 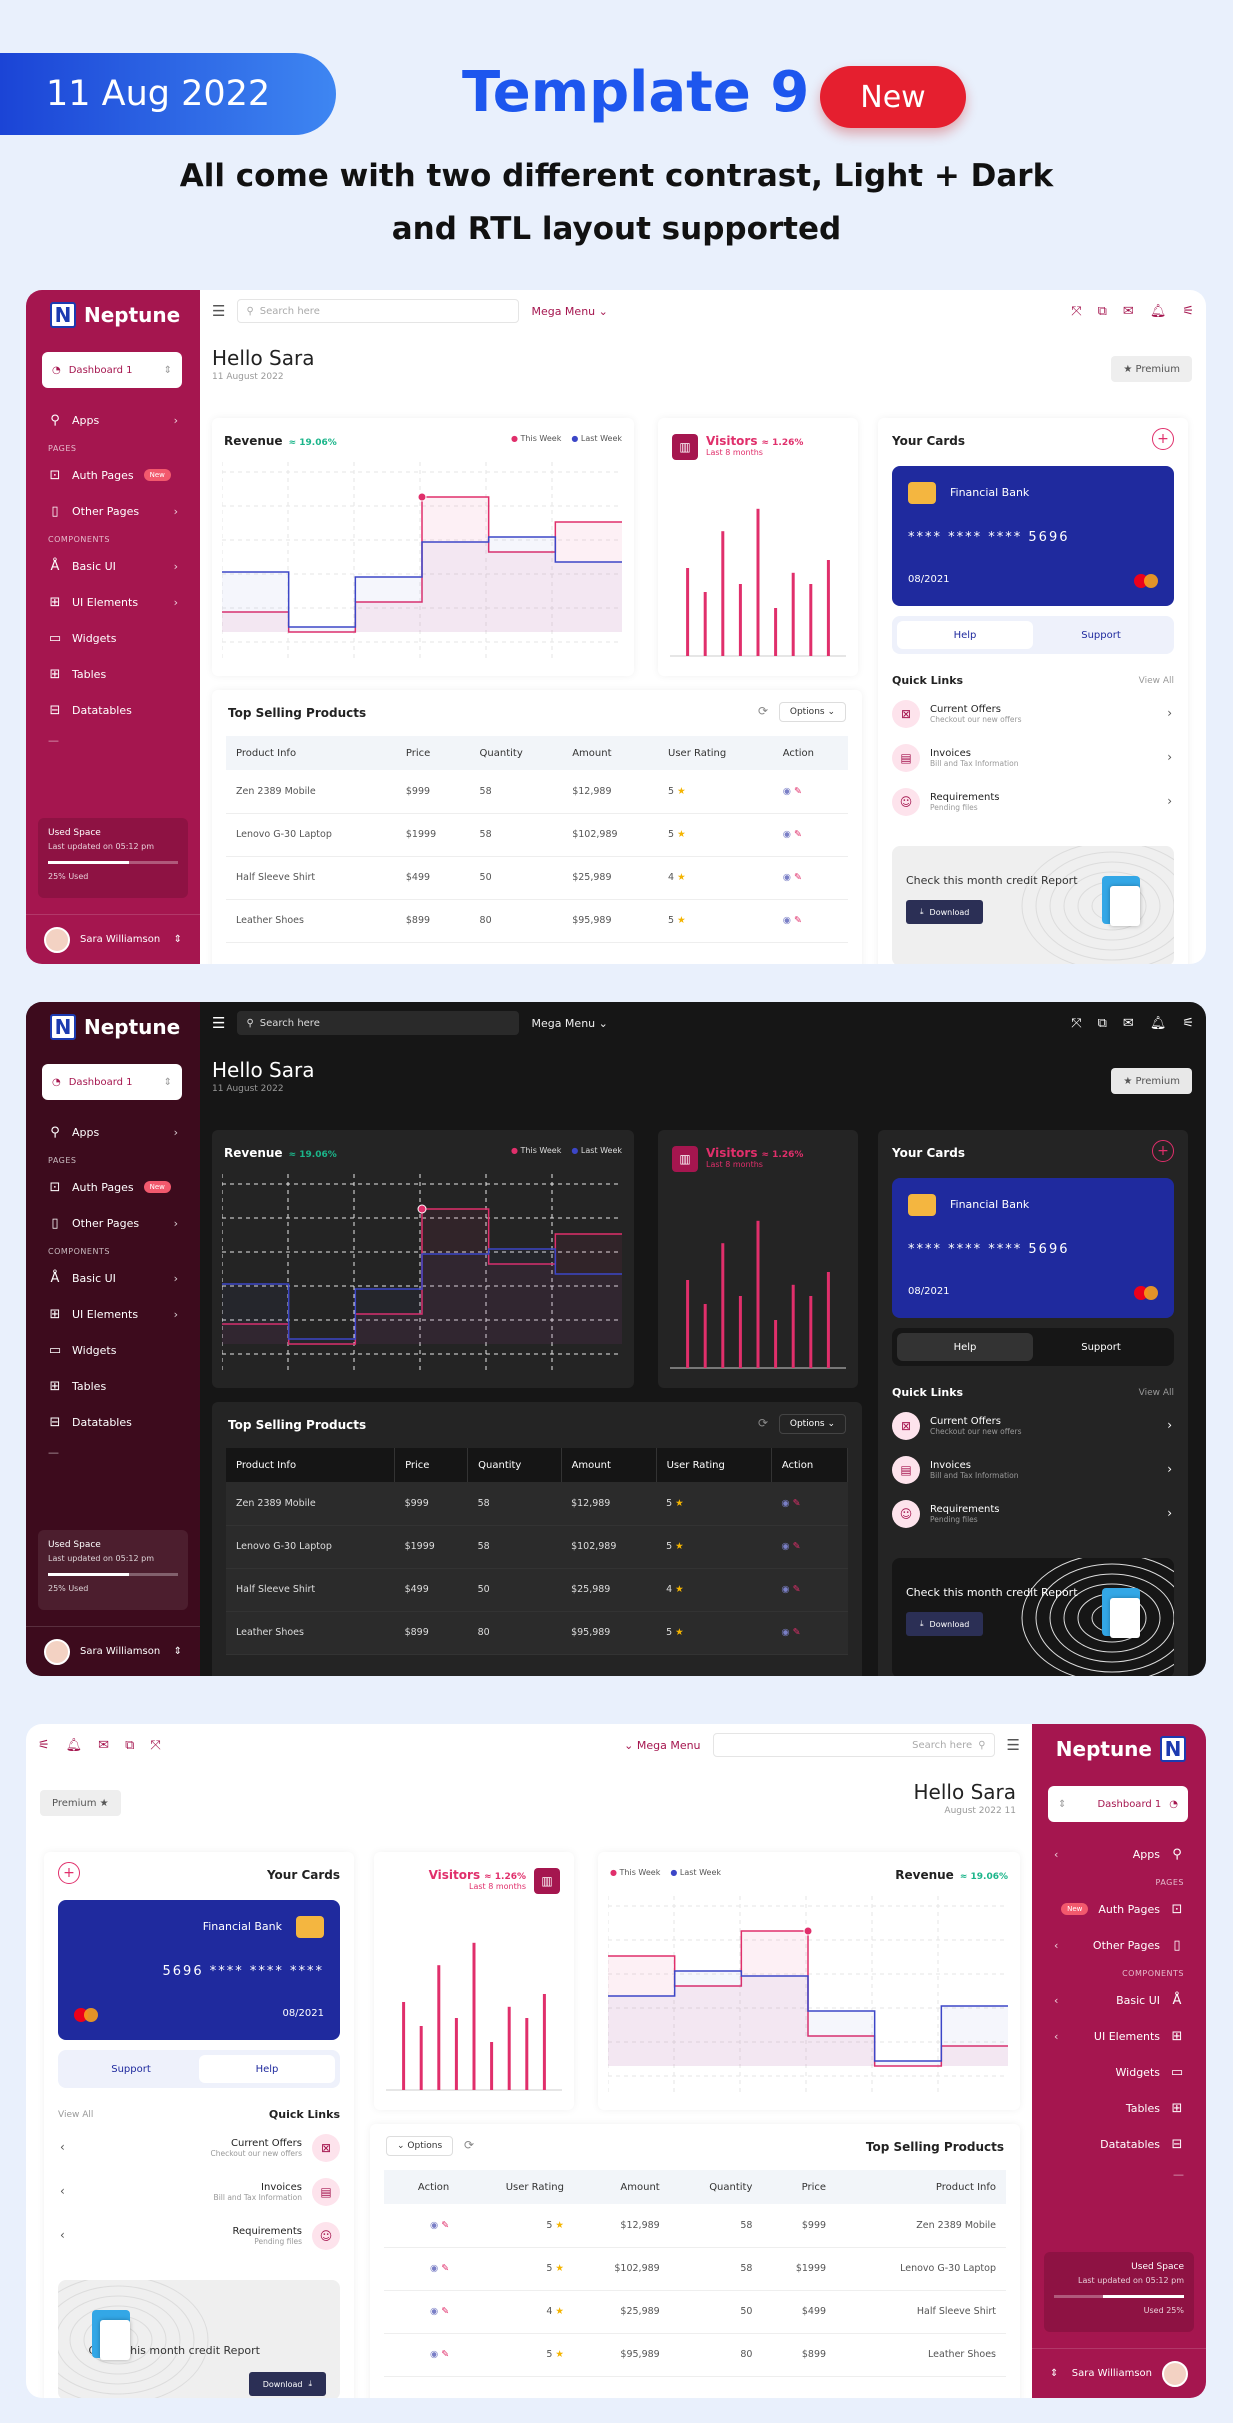 What do you see at coordinates (199, 1970) in the screenshot?
I see `credit-card: Financial Bank 5696 **** **** **** 08/2021` at bounding box center [199, 1970].